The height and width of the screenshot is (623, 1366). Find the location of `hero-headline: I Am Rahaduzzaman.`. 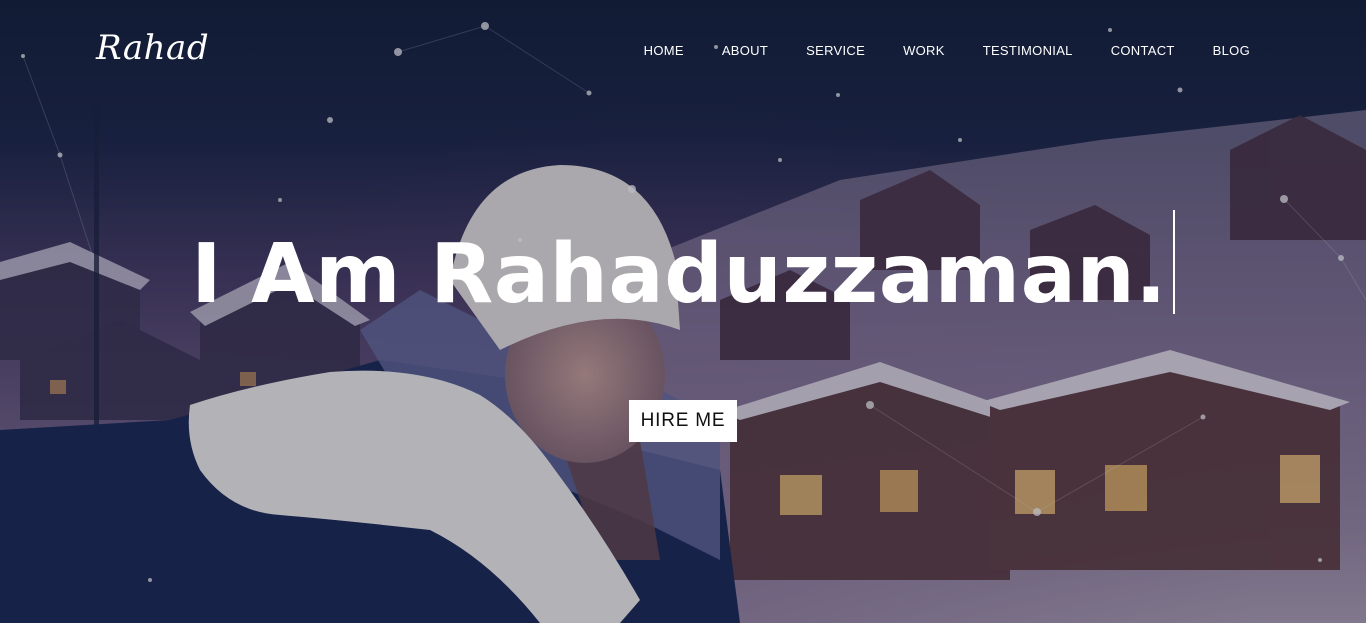

hero-headline: I Am Rahaduzzaman. is located at coordinates (679, 274).